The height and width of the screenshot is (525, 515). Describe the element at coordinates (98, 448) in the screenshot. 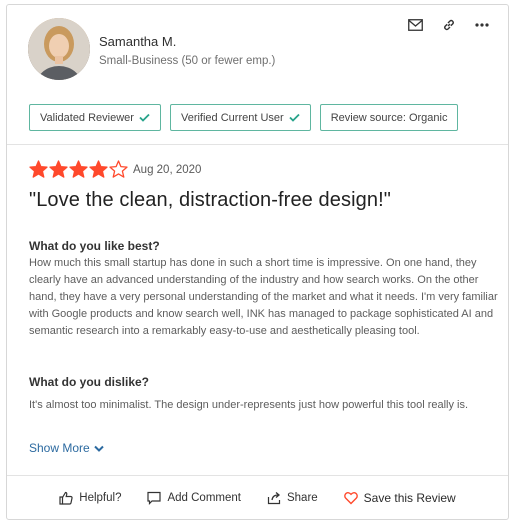

I see `chevron-down-icon` at that location.